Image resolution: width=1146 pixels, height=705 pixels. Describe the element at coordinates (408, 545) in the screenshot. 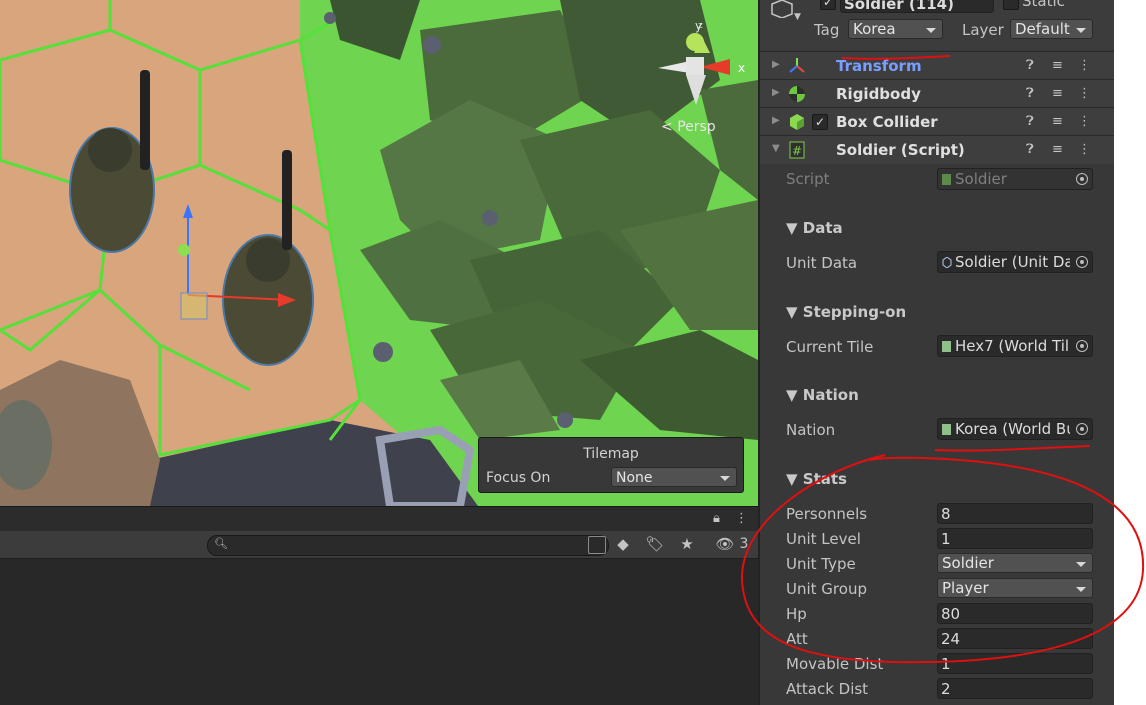

I see `search-input: 🔍︎` at that location.